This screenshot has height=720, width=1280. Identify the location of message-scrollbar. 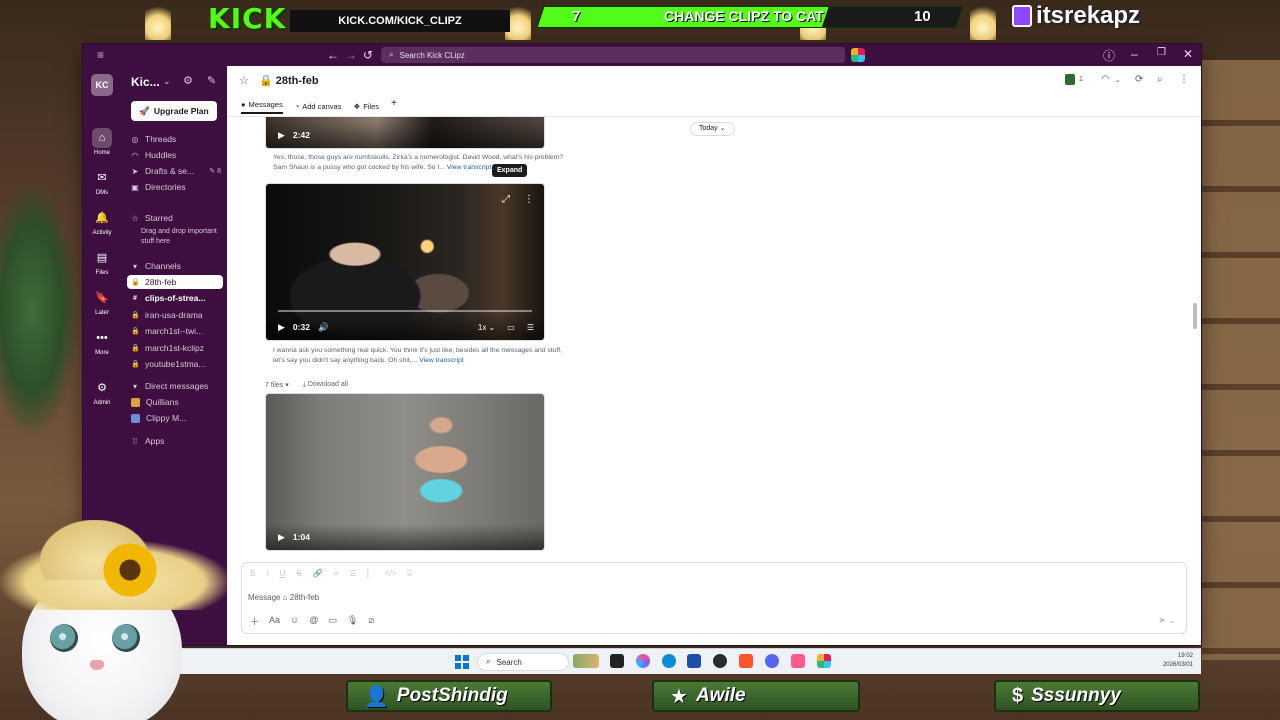
(1195, 316).